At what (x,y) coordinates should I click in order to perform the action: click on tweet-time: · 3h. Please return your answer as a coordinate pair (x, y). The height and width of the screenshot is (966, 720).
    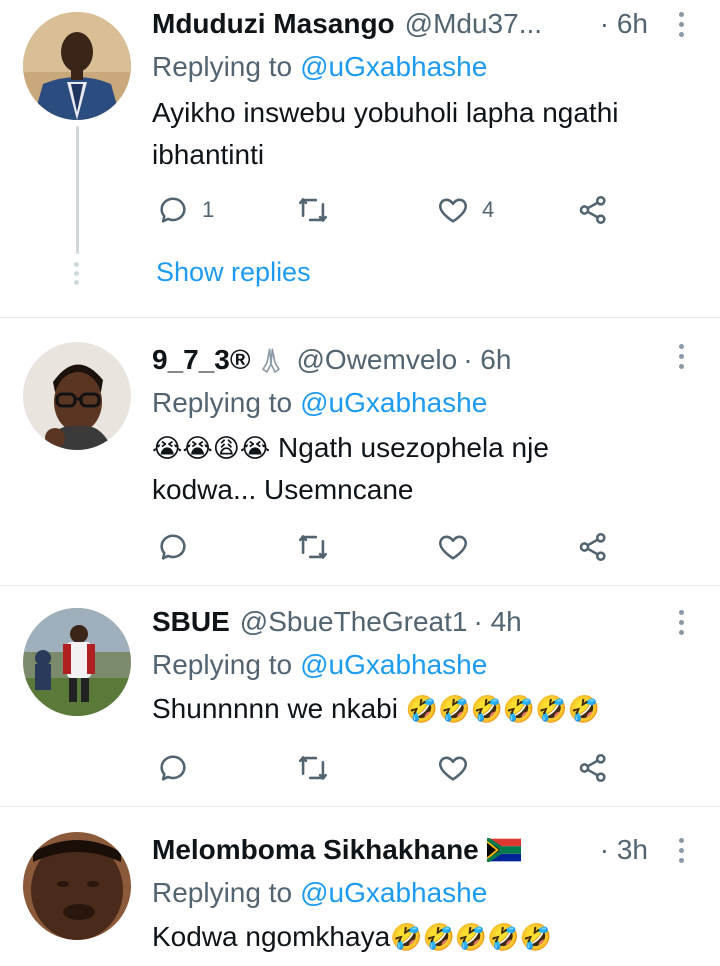
    Looking at the image, I should click on (624, 850).